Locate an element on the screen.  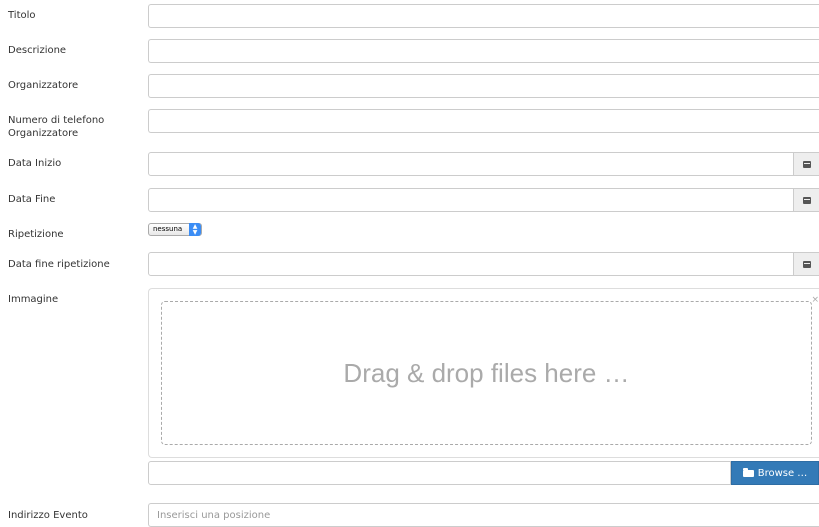
descrizione-input is located at coordinates (483, 51).